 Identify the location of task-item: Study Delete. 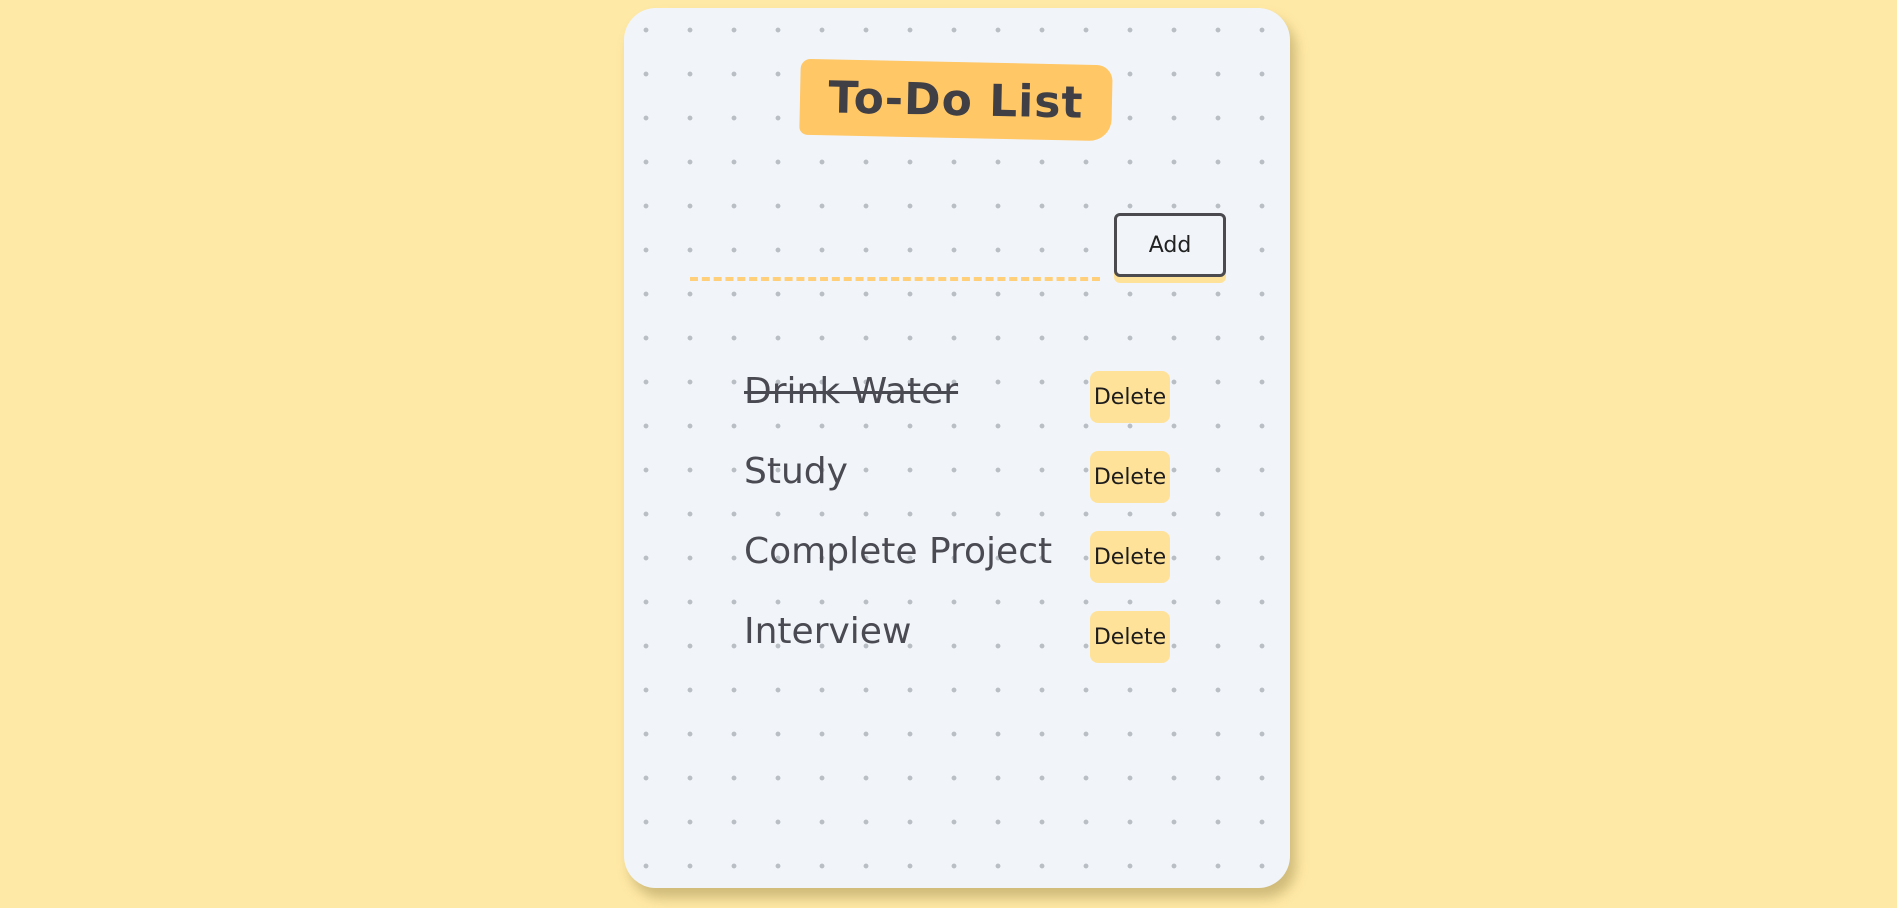
(964, 483).